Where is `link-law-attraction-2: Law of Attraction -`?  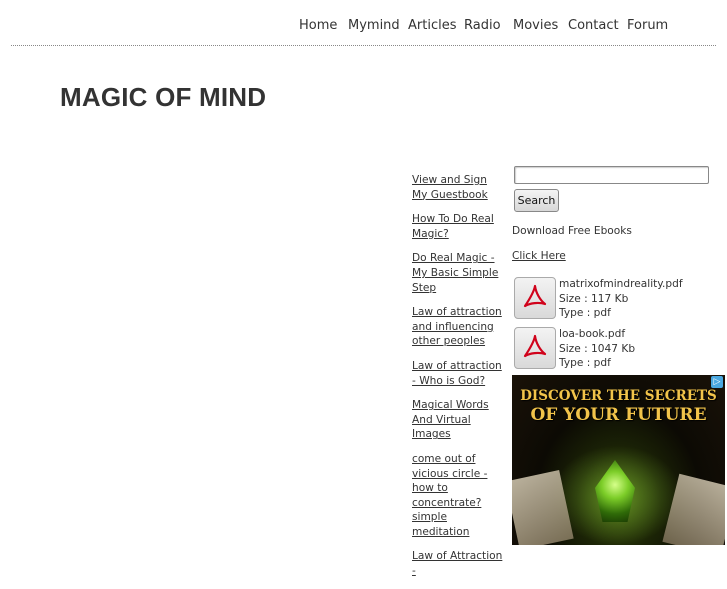 link-law-attraction-2: Law of Attraction - is located at coordinates (458, 563).